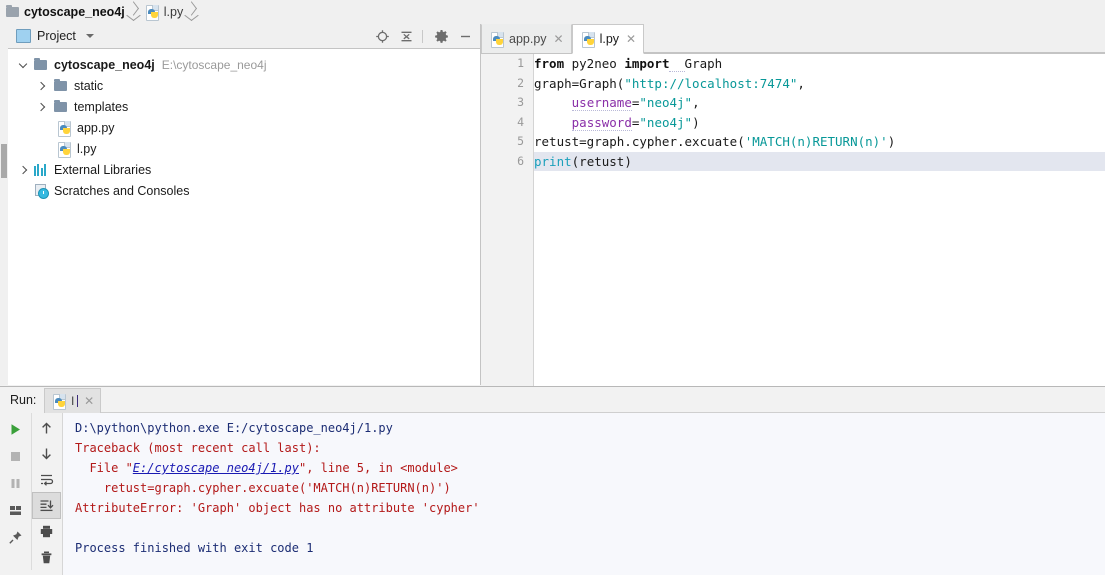 This screenshot has width=1105, height=575. Describe the element at coordinates (46, 453) in the screenshot. I see `down-arrow-icon` at that location.